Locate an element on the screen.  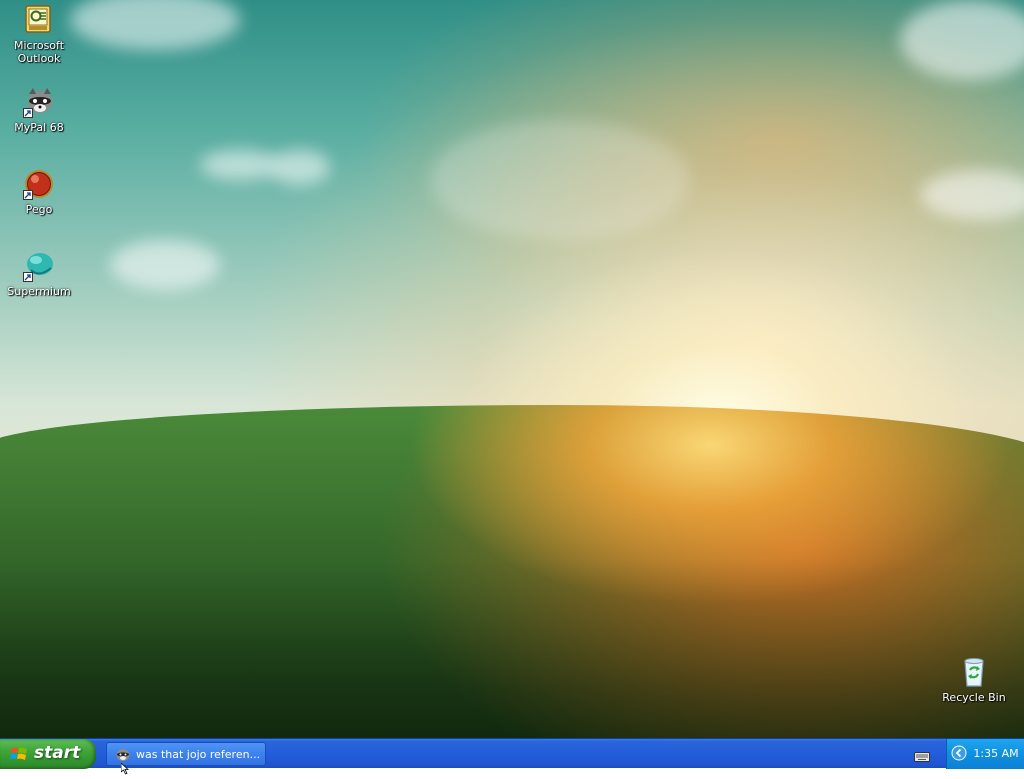
mouse-cursor-icon is located at coordinates (125, 767).